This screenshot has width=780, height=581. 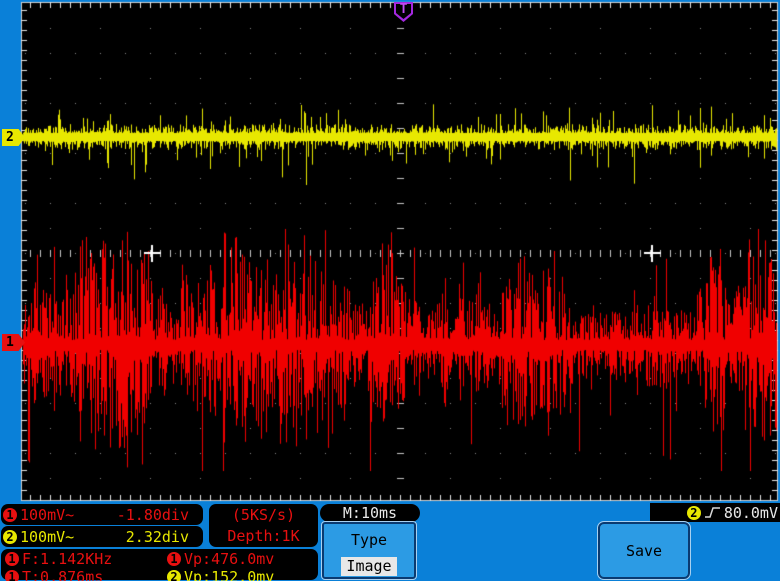 What do you see at coordinates (157, 536) in the screenshot?
I see `channel2-position: 2.32div` at bounding box center [157, 536].